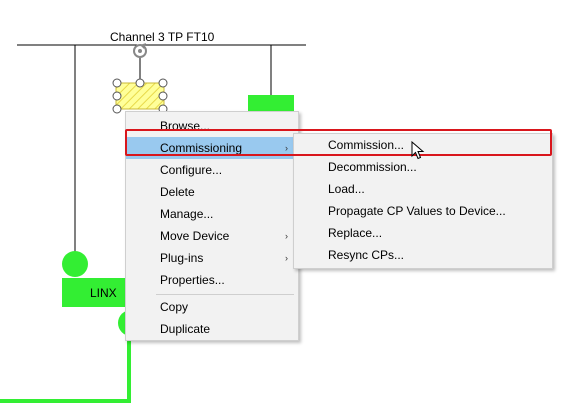 The image size is (580, 411). Describe the element at coordinates (65, 366) in the screenshot. I see `green-wire` at that location.